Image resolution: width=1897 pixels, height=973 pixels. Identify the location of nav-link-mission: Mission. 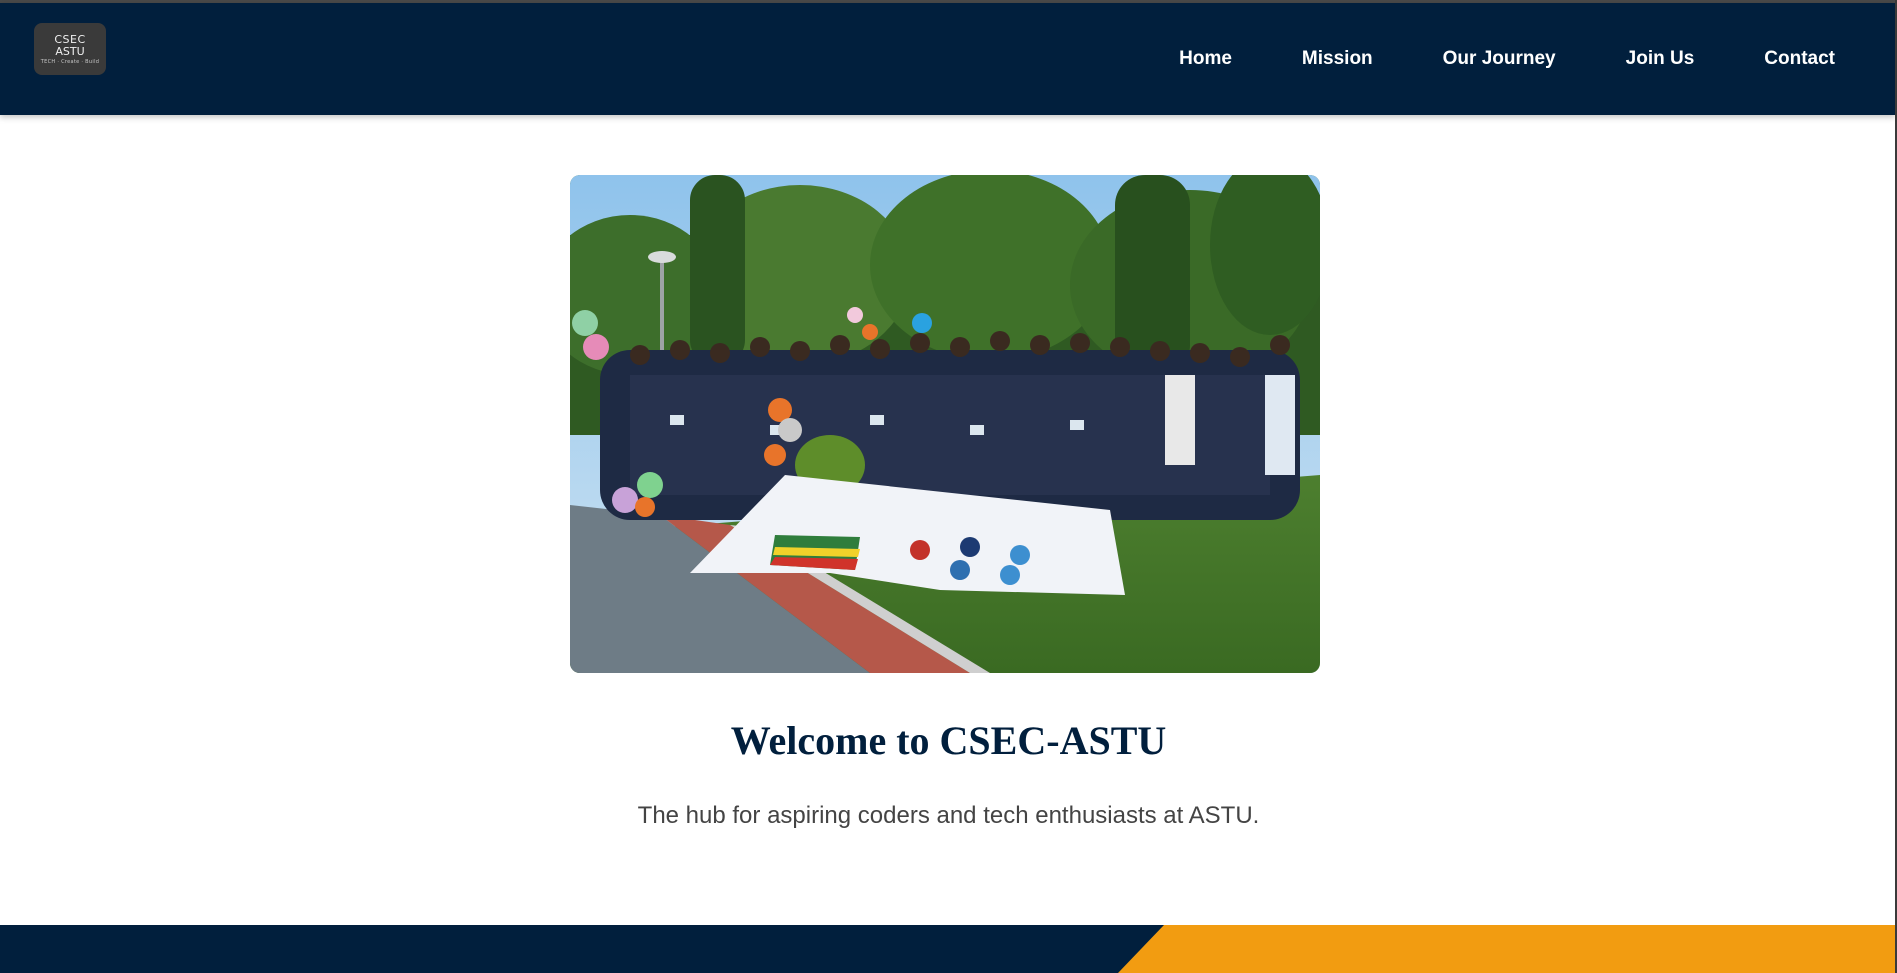
(1337, 59).